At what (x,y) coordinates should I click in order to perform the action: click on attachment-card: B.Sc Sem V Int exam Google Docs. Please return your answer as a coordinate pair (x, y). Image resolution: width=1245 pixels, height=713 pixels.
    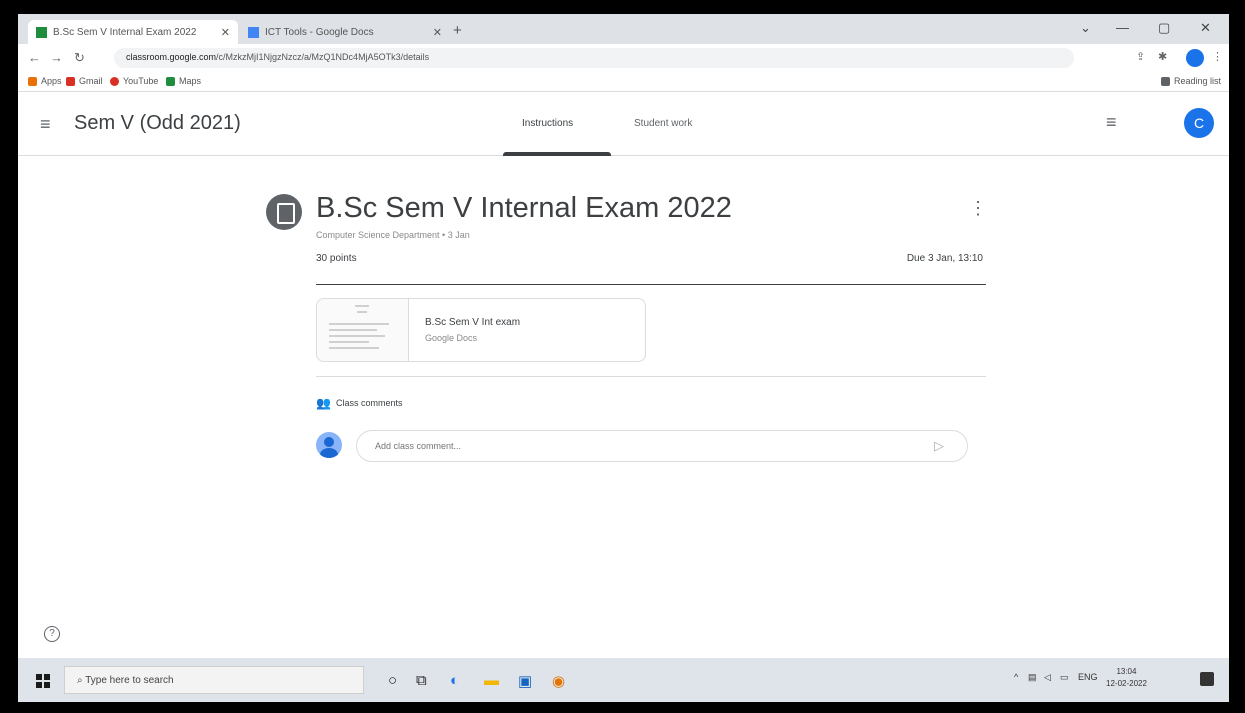
    Looking at the image, I should click on (481, 330).